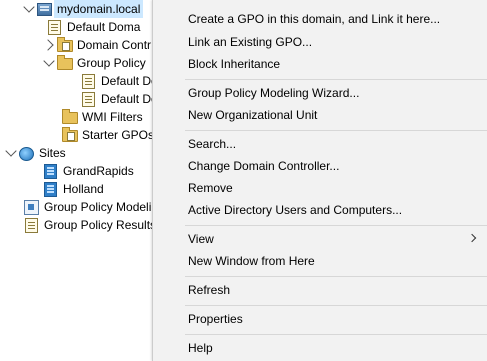 The image size is (487, 361). Describe the element at coordinates (320, 261) in the screenshot. I see `menu-item-new-window: New Window from Here` at that location.